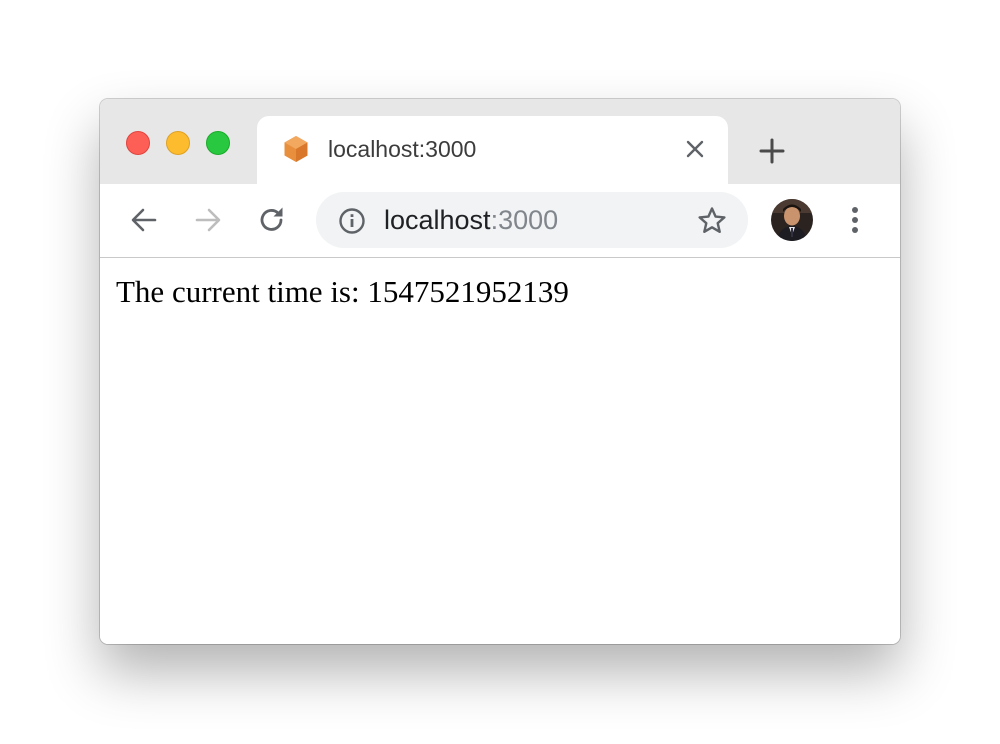  What do you see at coordinates (208, 220) in the screenshot?
I see `forward-arrow-icon` at bounding box center [208, 220].